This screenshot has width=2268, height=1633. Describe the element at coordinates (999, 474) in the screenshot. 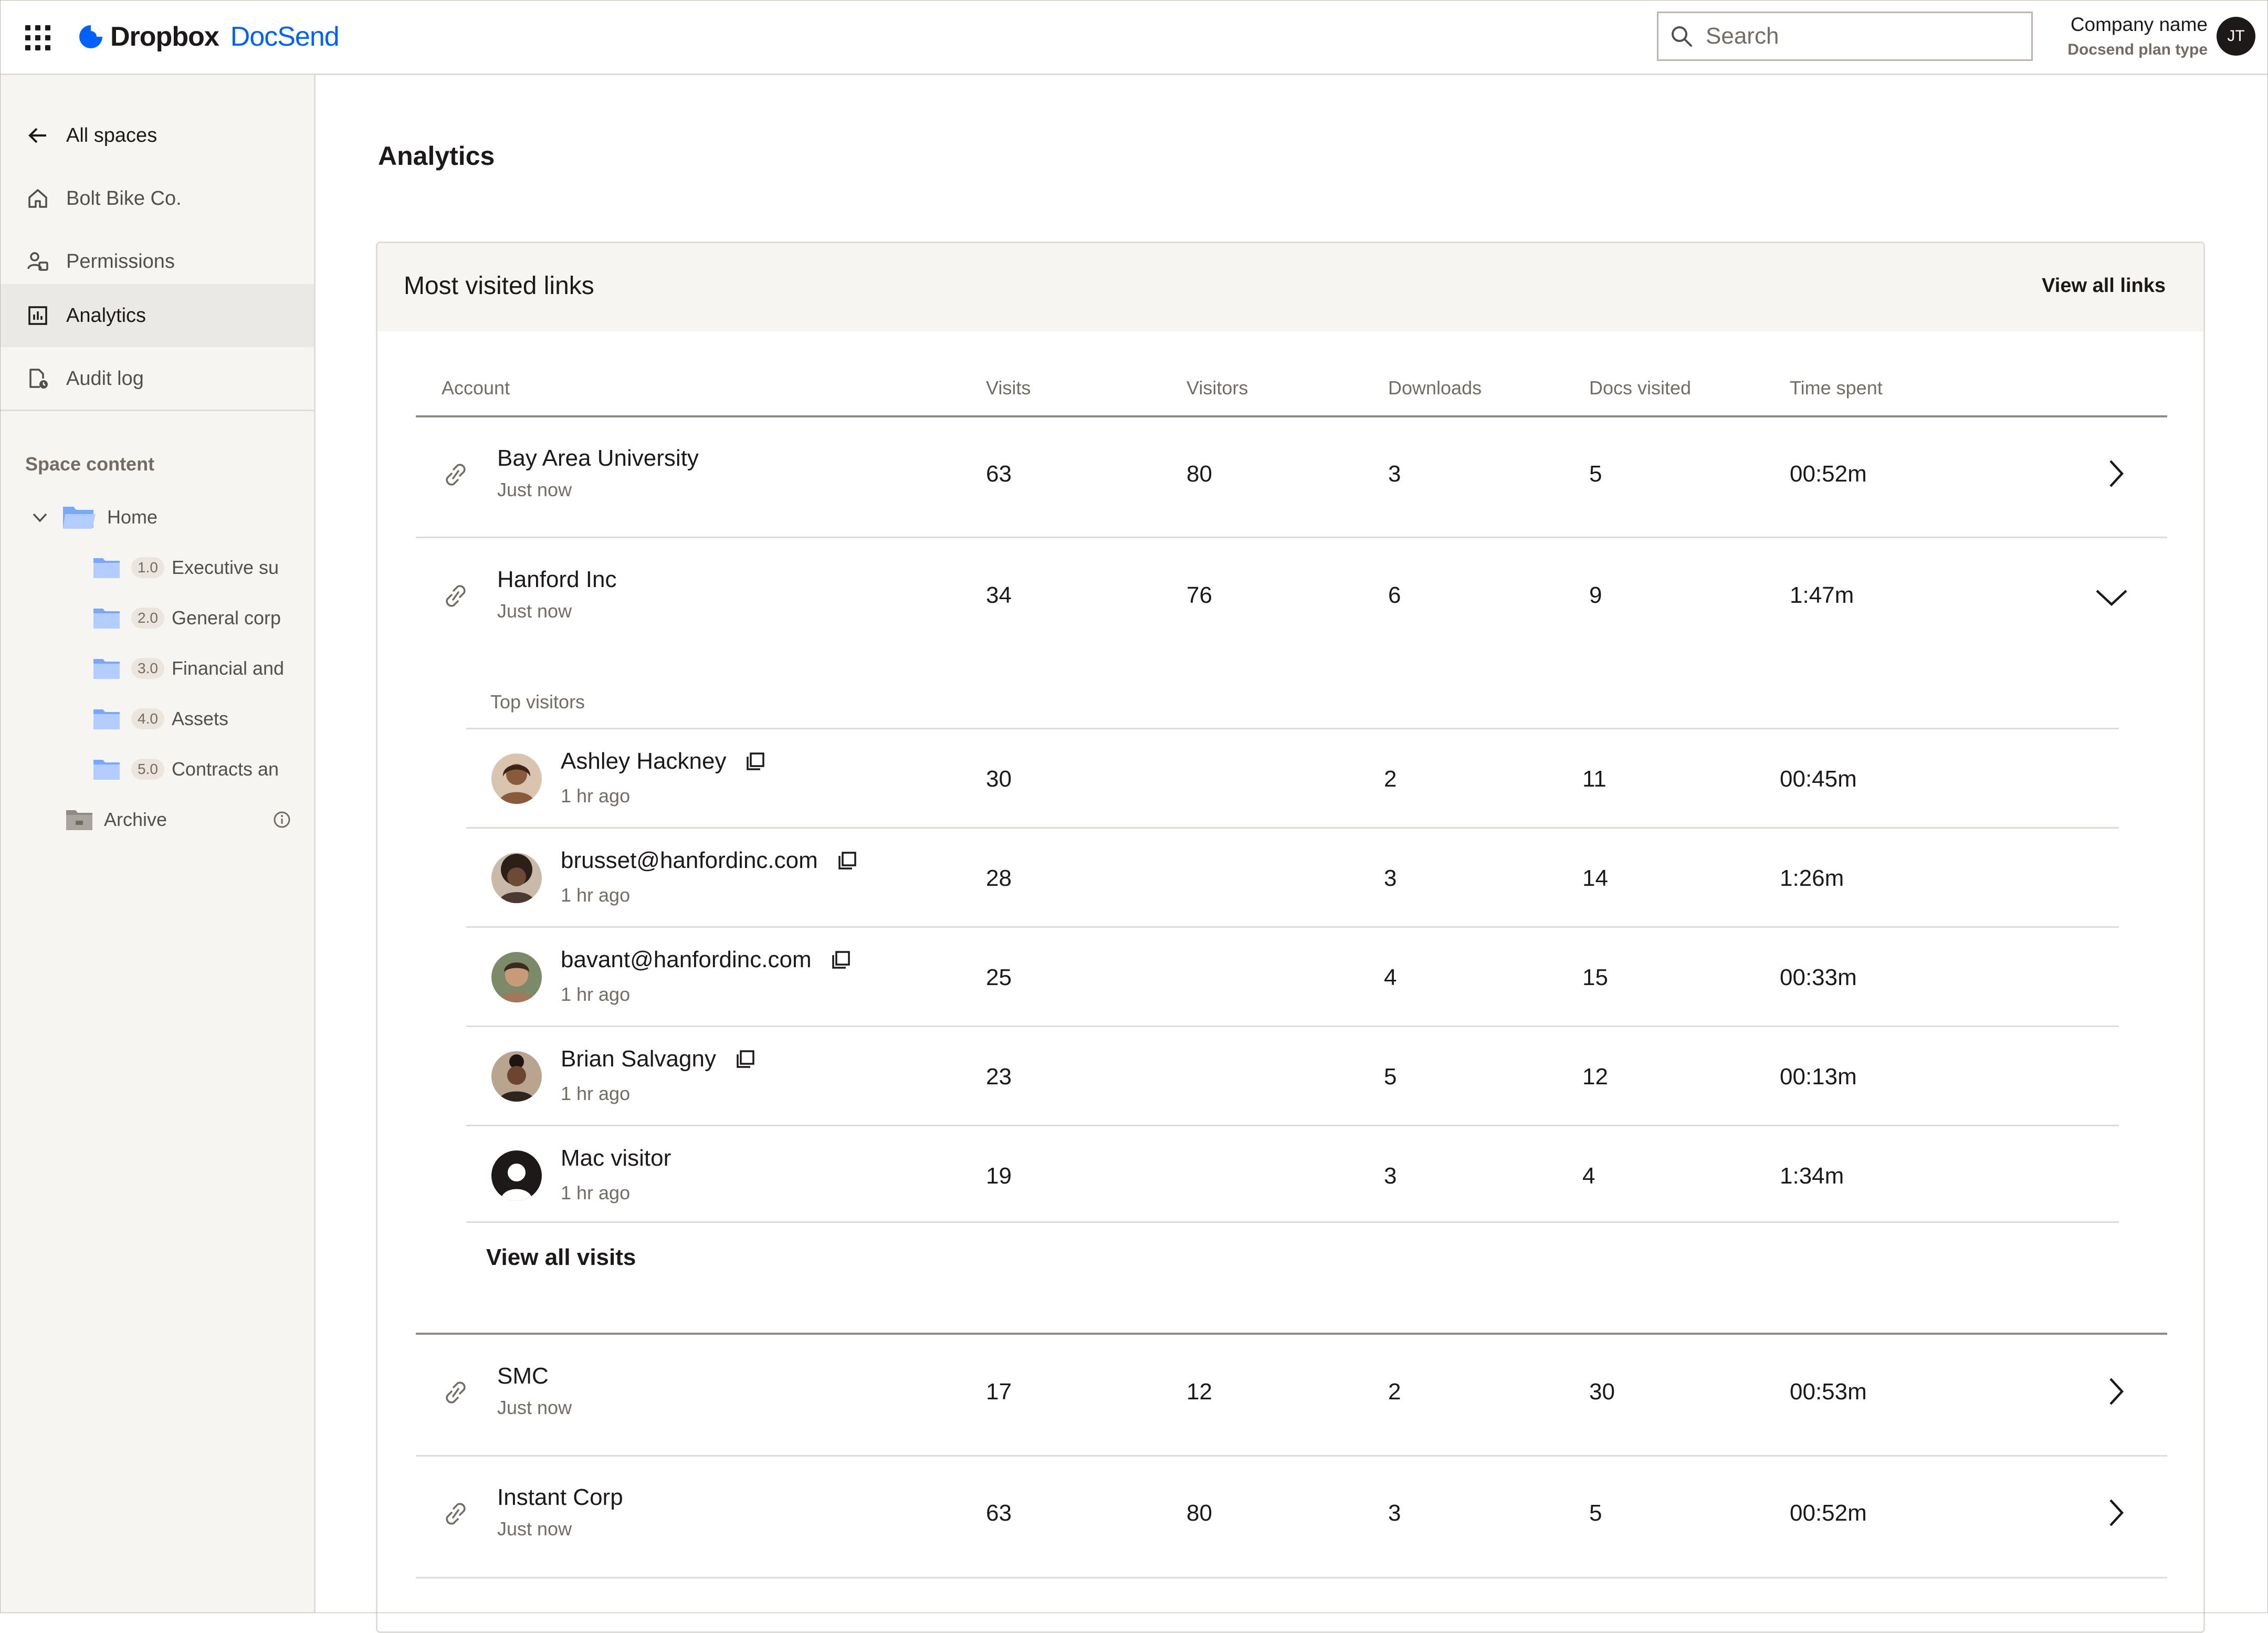

I see `visits-value: 63` at that location.